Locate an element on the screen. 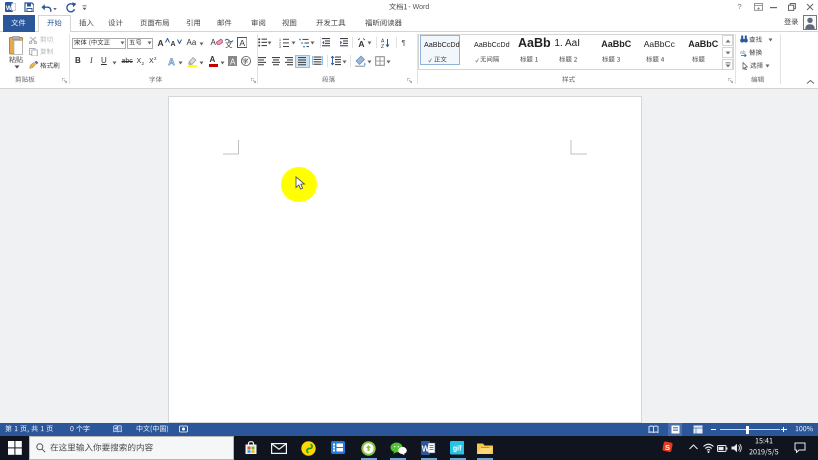 The image size is (818, 460). svg-text: S is located at coordinates (667, 446).